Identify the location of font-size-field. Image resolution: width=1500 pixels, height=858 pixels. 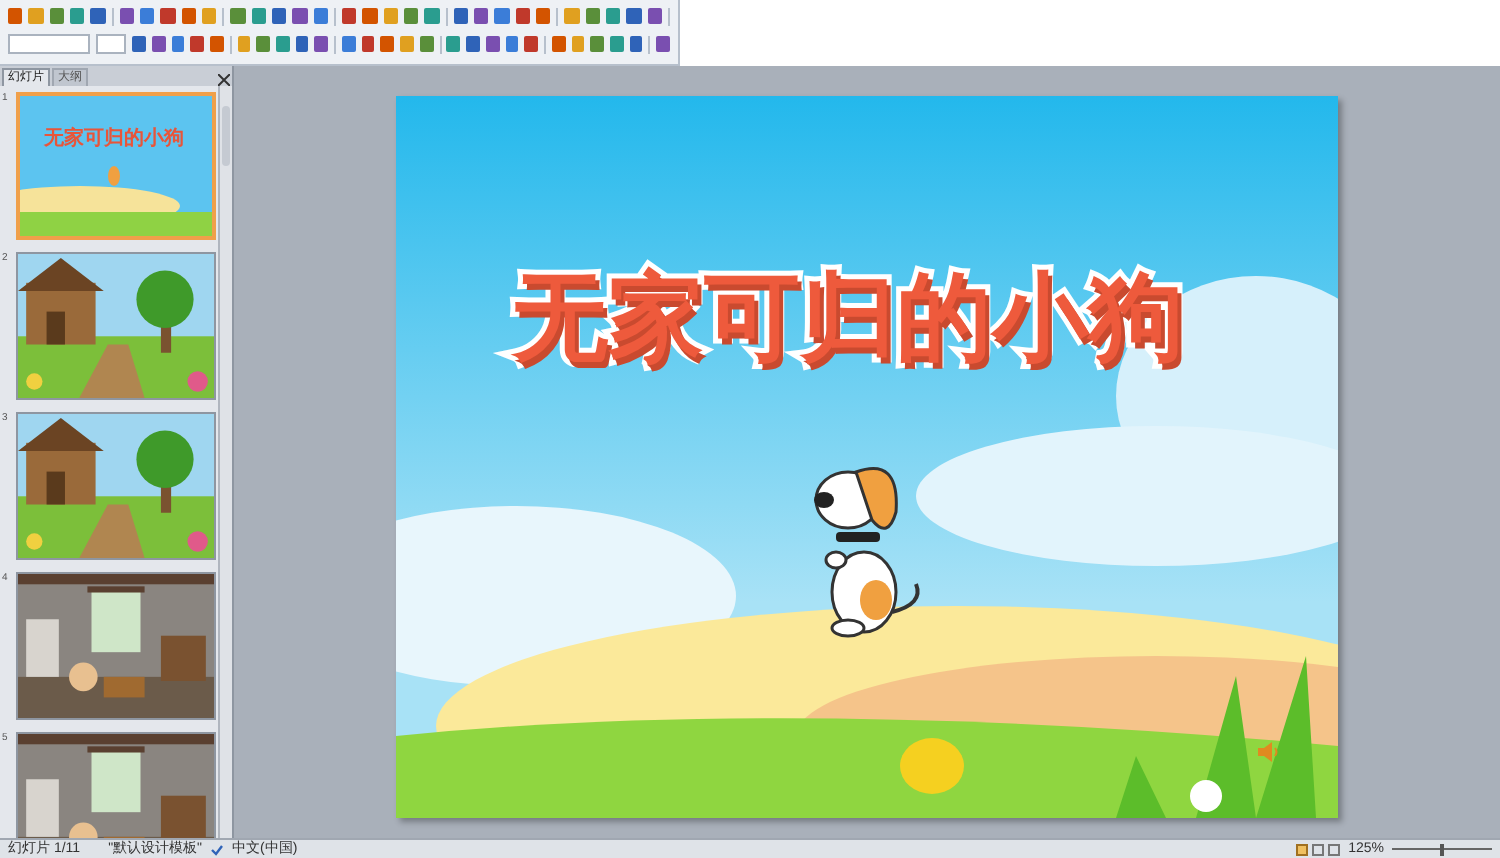
(111, 44).